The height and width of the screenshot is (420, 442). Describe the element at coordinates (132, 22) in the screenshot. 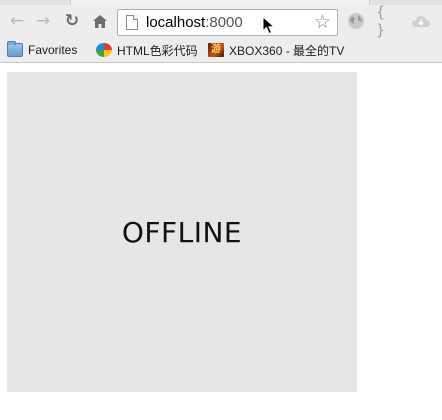

I see `page-icon` at that location.